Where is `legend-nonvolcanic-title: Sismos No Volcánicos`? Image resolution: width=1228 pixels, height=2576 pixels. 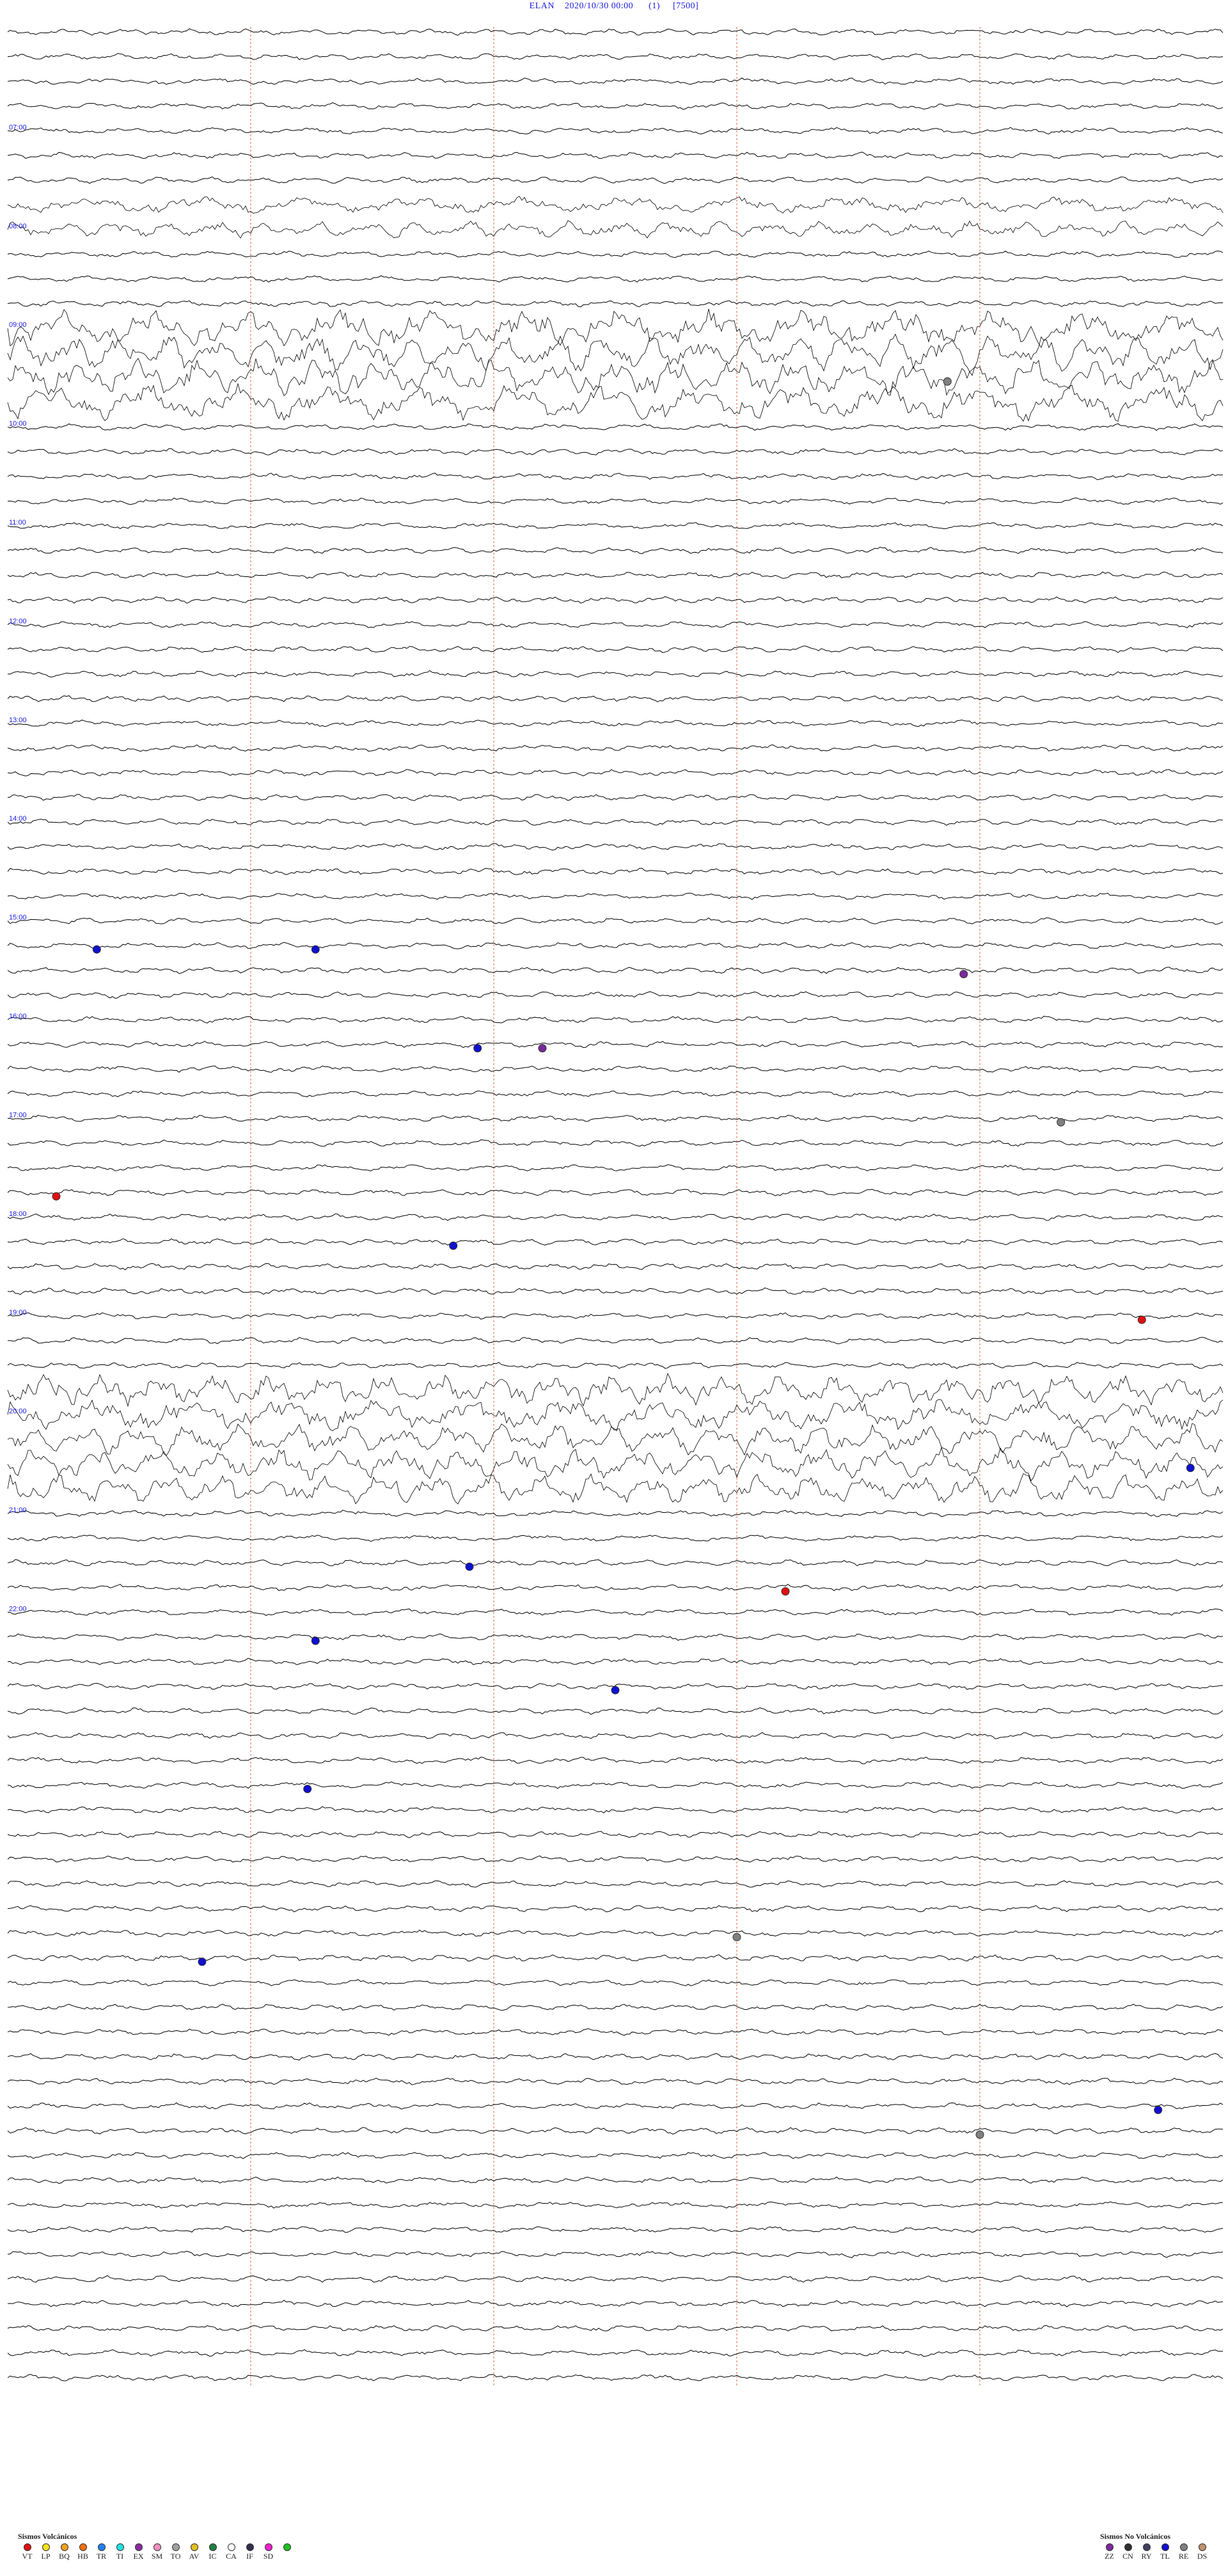
legend-nonvolcanic-title: Sismos No Volcánicos is located at coordinates (1135, 2536).